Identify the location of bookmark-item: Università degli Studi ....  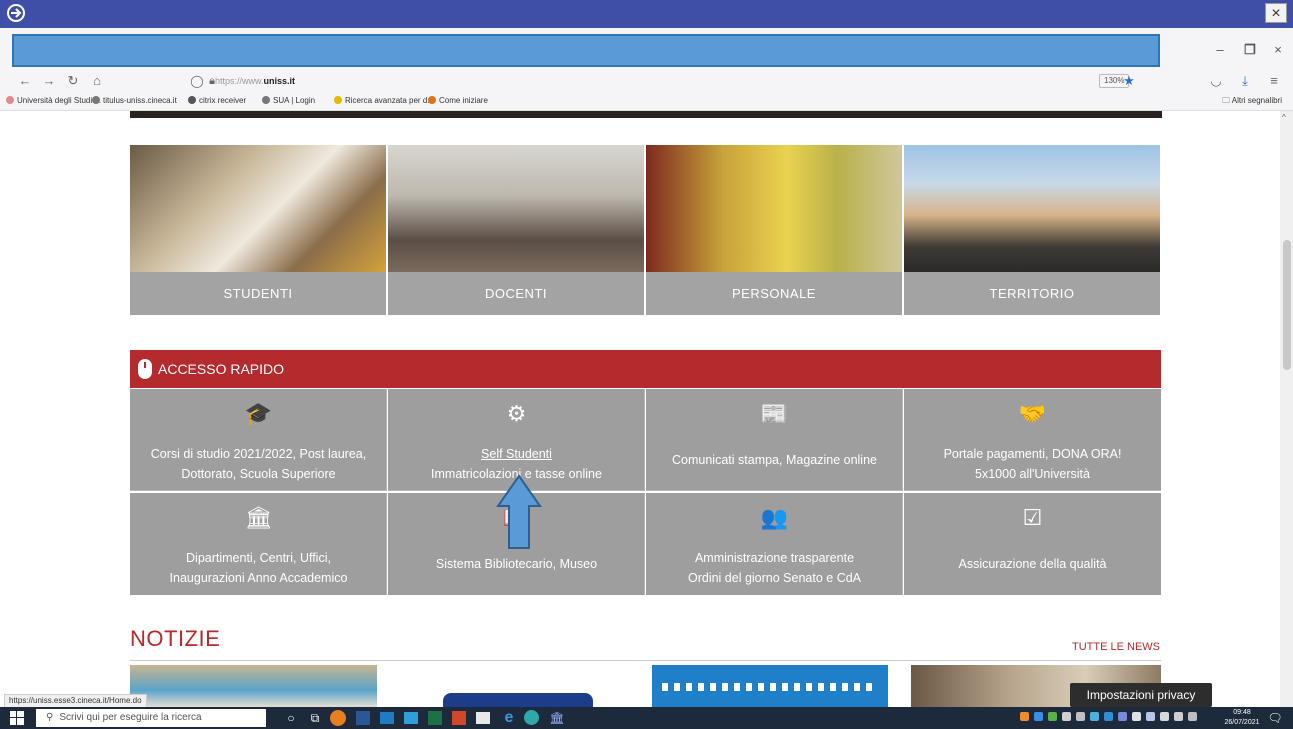
(53, 101).